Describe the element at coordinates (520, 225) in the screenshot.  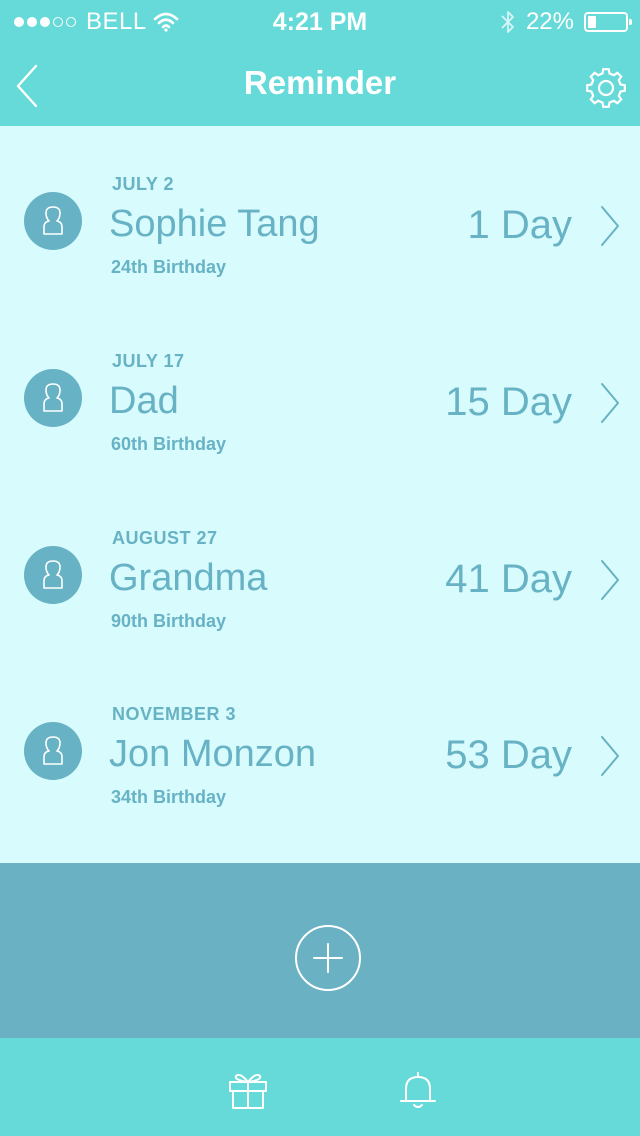
I see `reminder-days-left: 1 Day` at that location.